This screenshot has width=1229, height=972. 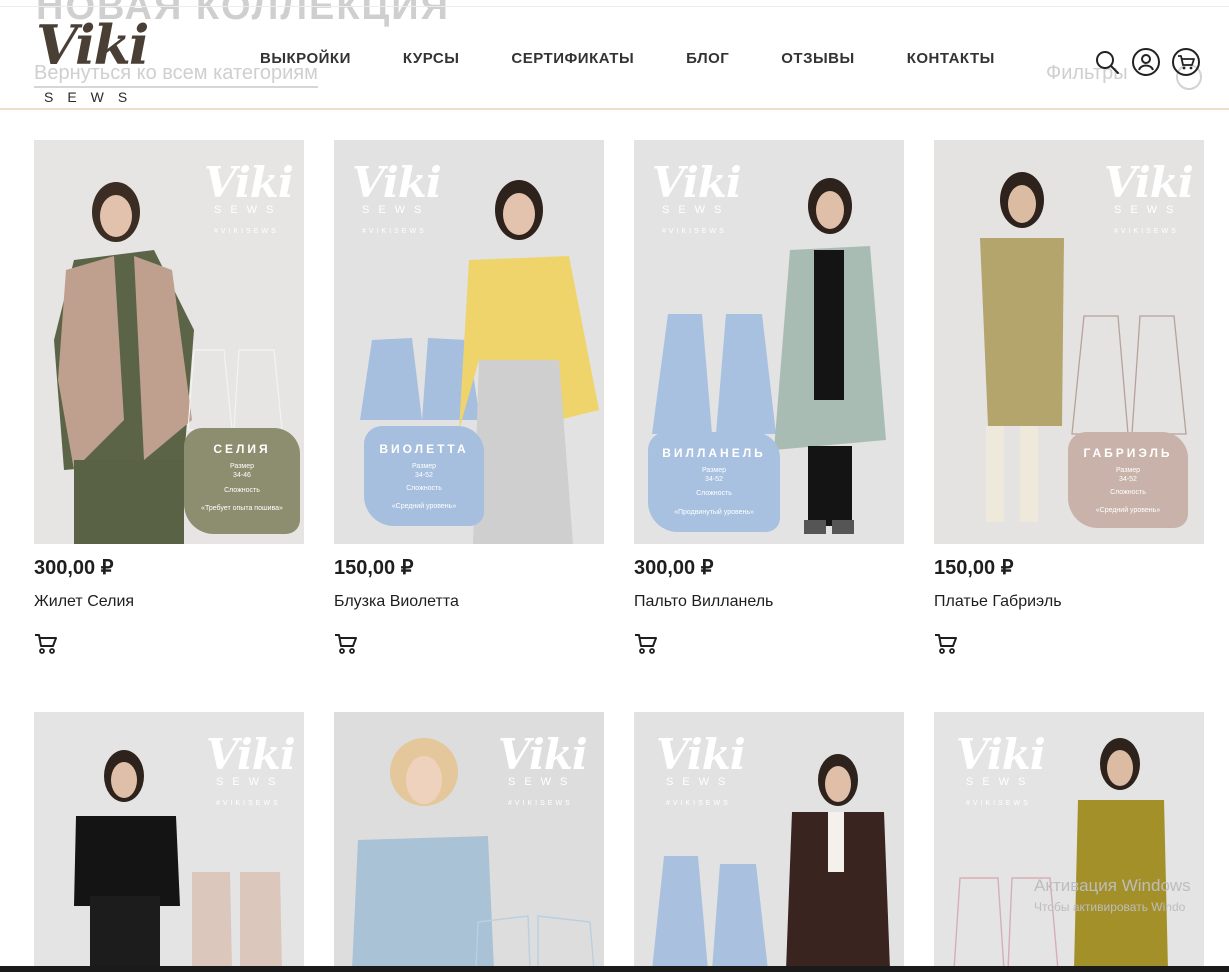 What do you see at coordinates (242, 449) in the screenshot?
I see `badge-title: СЕЛИЯ` at bounding box center [242, 449].